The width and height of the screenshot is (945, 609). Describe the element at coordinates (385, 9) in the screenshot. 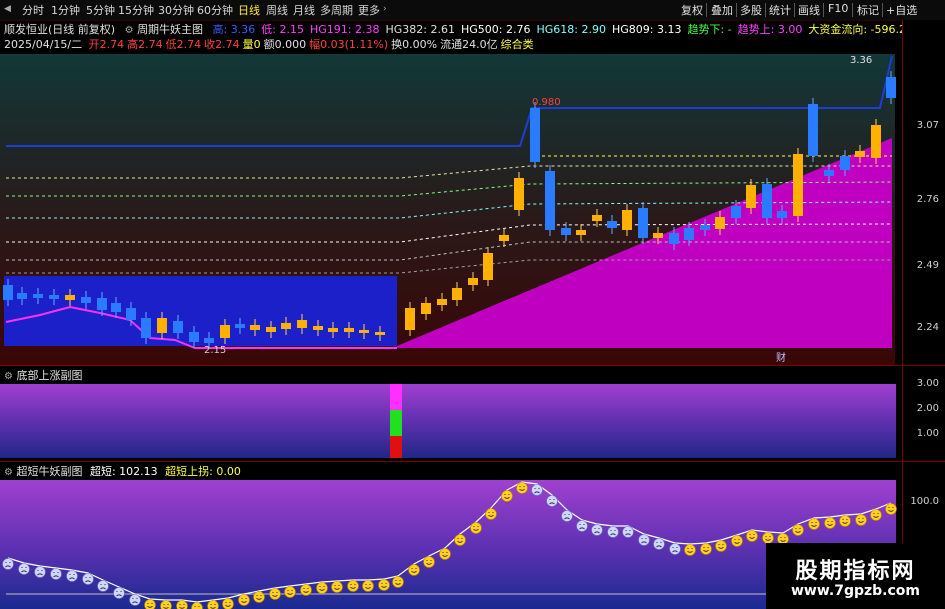

I see `chevron-down-icon: ›` at that location.